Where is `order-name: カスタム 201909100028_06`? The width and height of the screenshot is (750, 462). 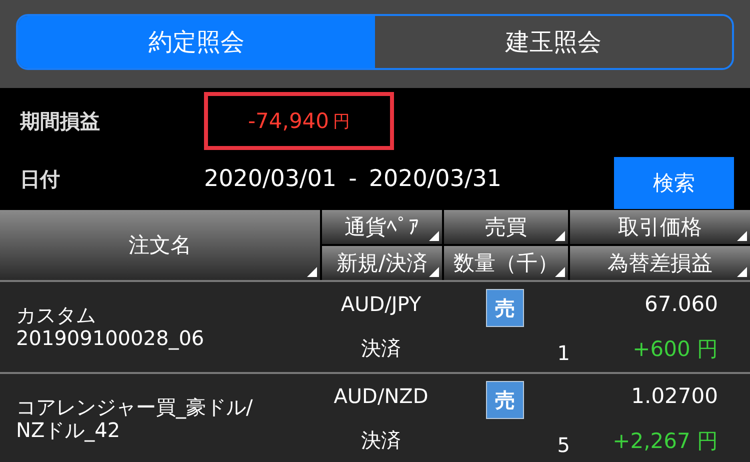 order-name: カスタム 201909100028_06 is located at coordinates (110, 327).